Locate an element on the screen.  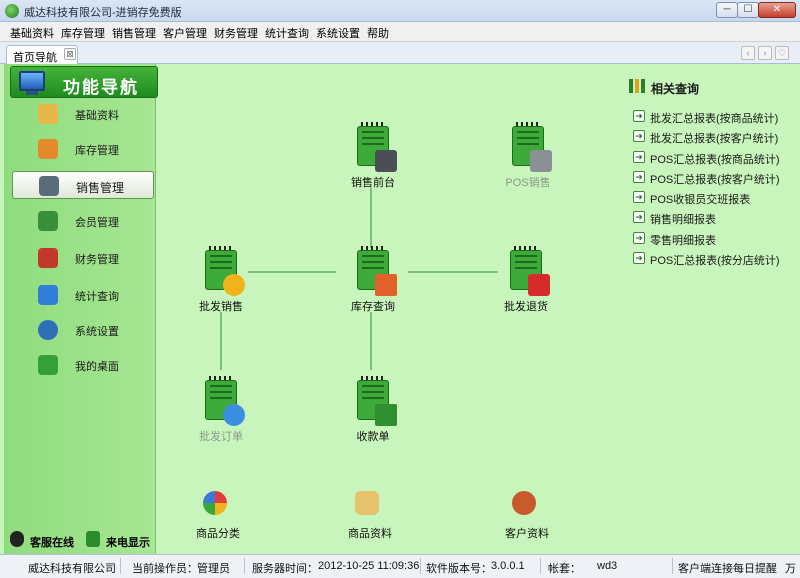
status-account-label: 帐套： is located at coordinates (564, 569).